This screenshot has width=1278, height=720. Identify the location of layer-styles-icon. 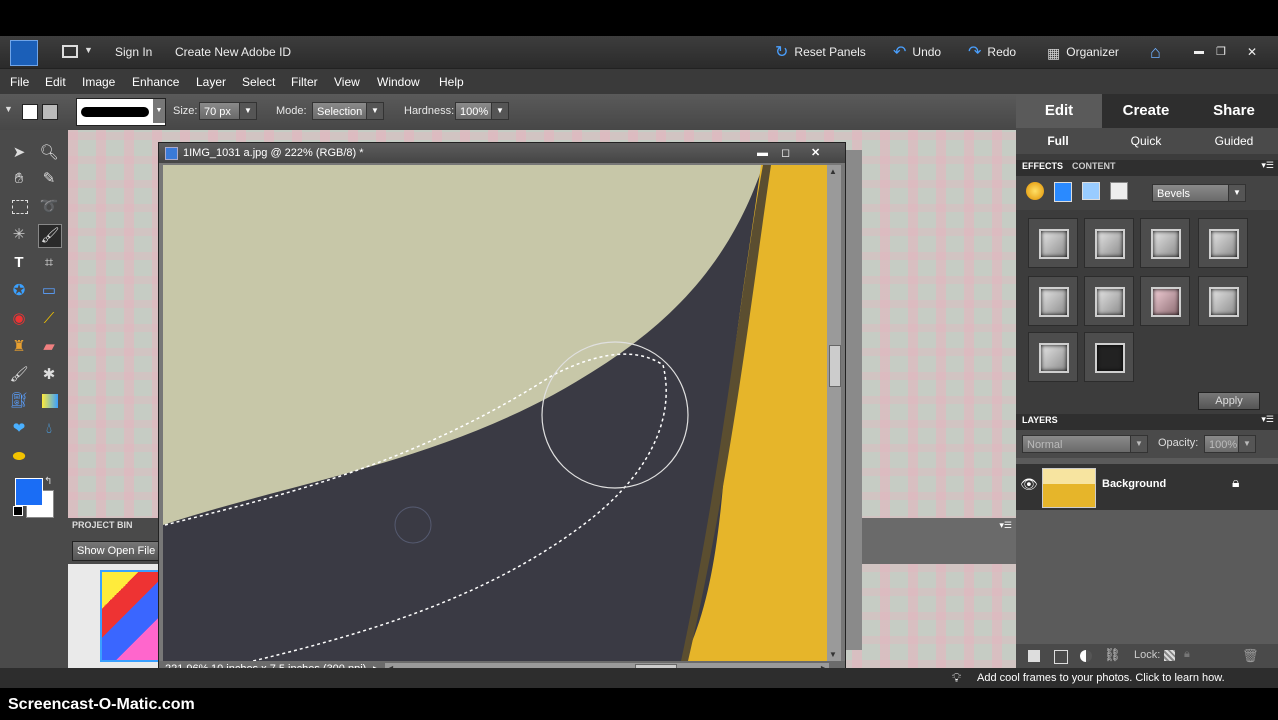
(1063, 192).